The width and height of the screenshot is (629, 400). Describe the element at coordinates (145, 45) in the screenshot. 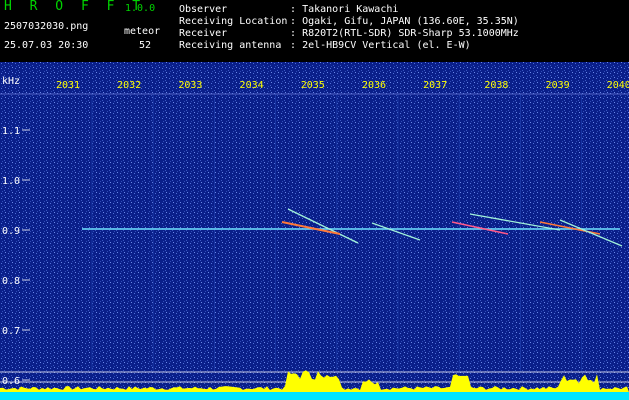

I see `meteor-count: 52` at that location.